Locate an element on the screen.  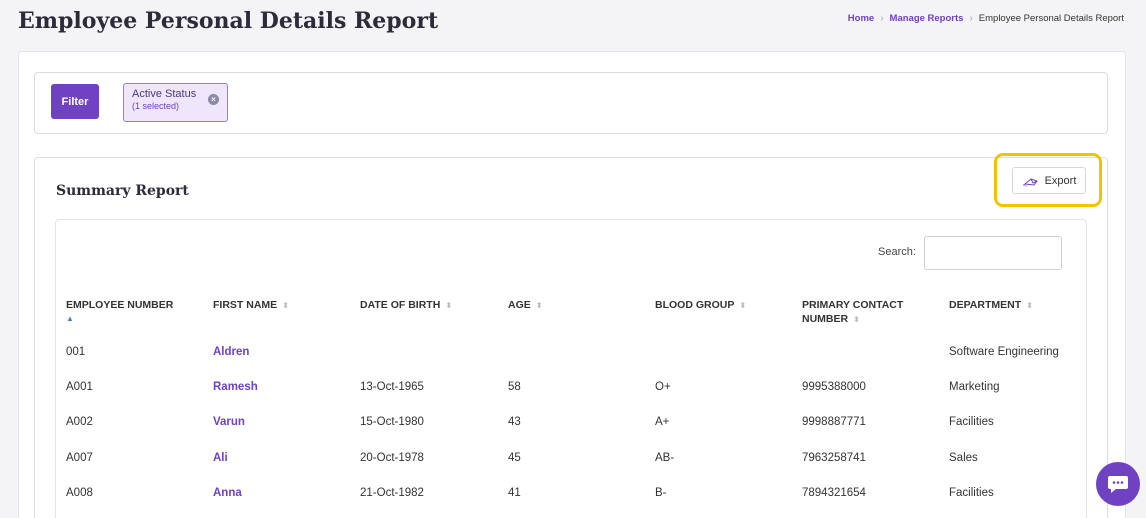
column-header-label: AGE is located at coordinates (519, 305).